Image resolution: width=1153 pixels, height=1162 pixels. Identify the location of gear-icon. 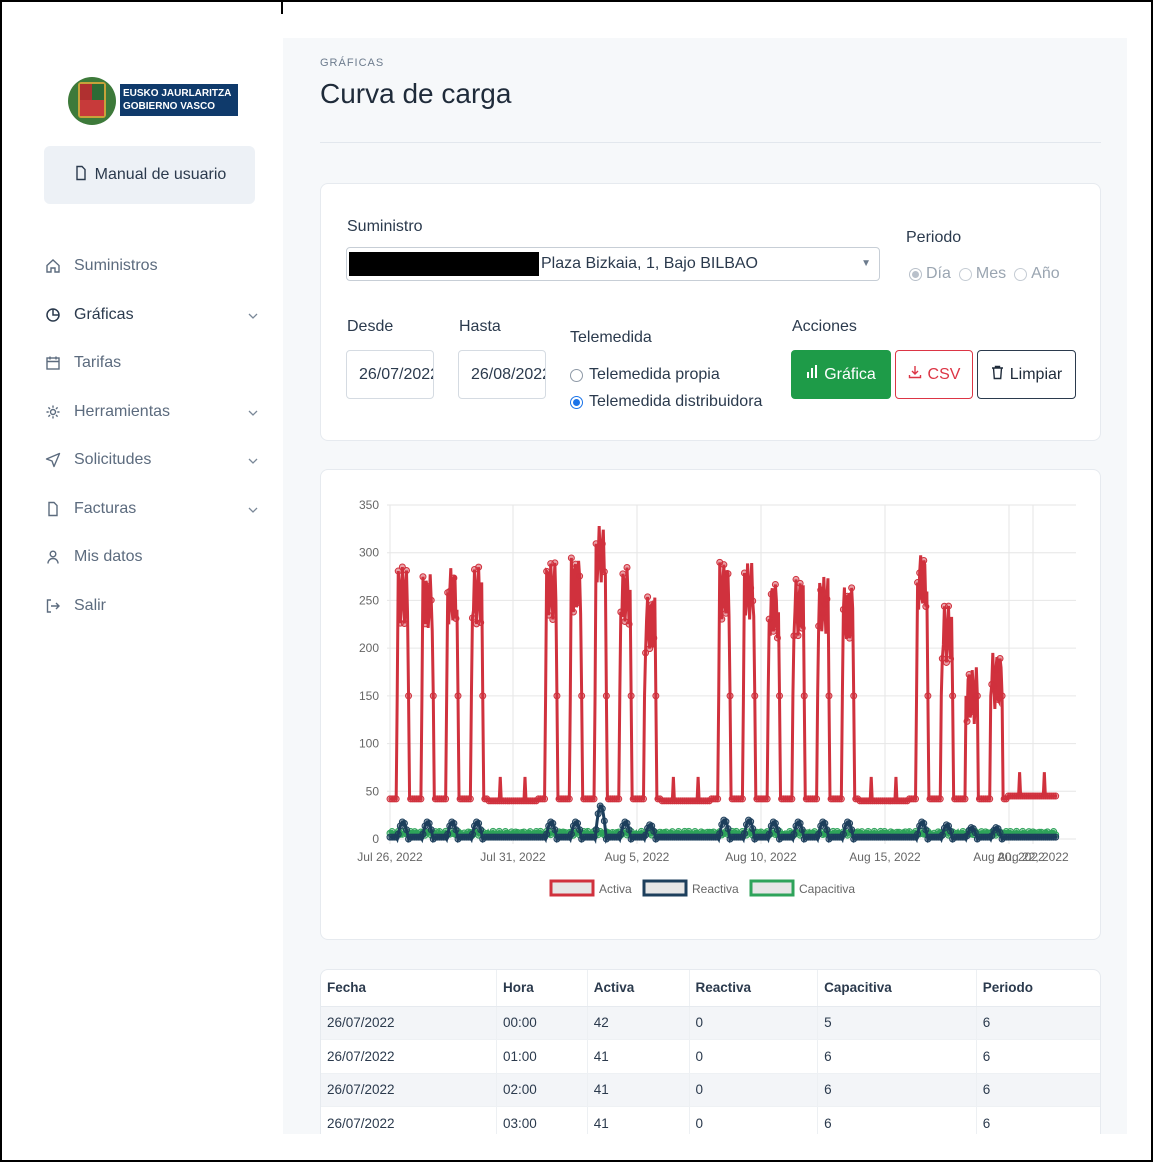
(53, 412).